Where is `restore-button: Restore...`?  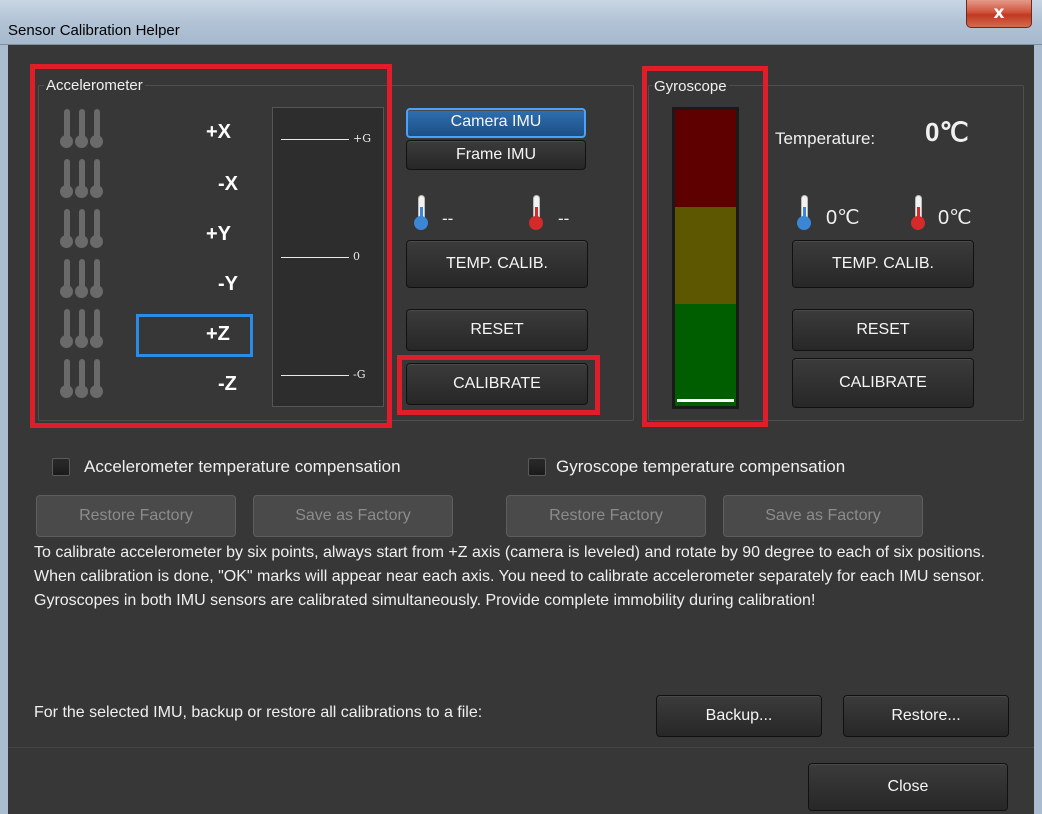 restore-button: Restore... is located at coordinates (926, 716).